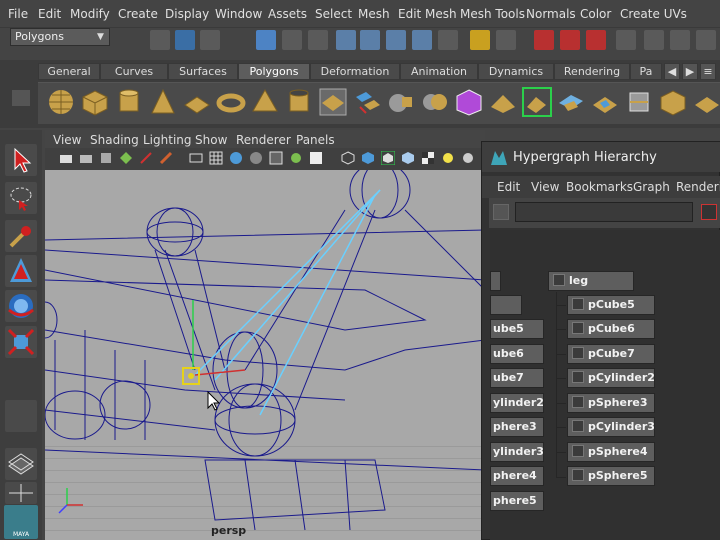  Describe the element at coordinates (256, 158) in the screenshot. I see `flat-shade-icon` at that location.